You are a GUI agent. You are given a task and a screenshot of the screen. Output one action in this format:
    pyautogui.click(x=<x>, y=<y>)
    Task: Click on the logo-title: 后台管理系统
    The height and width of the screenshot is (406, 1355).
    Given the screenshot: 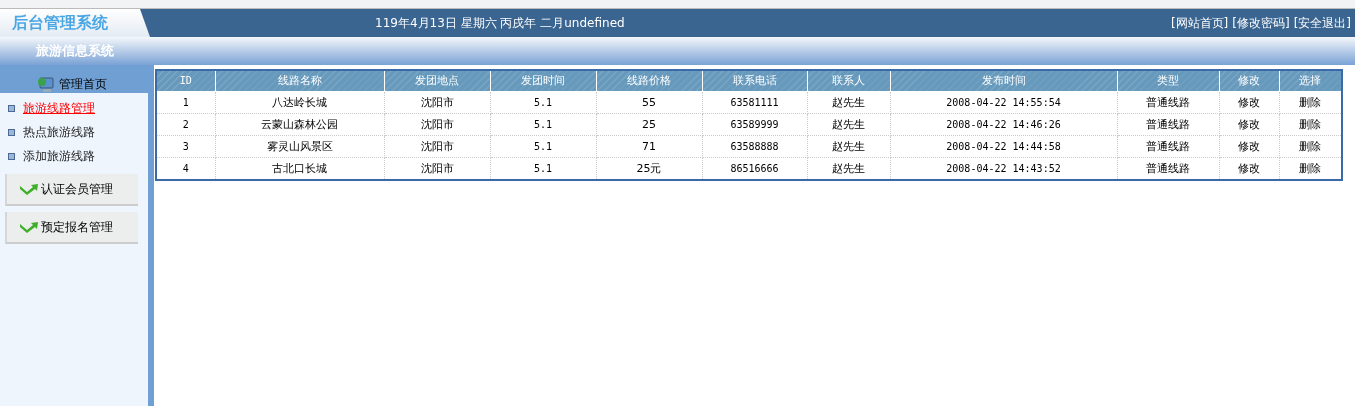 What is the action you would take?
    pyautogui.click(x=60, y=23)
    